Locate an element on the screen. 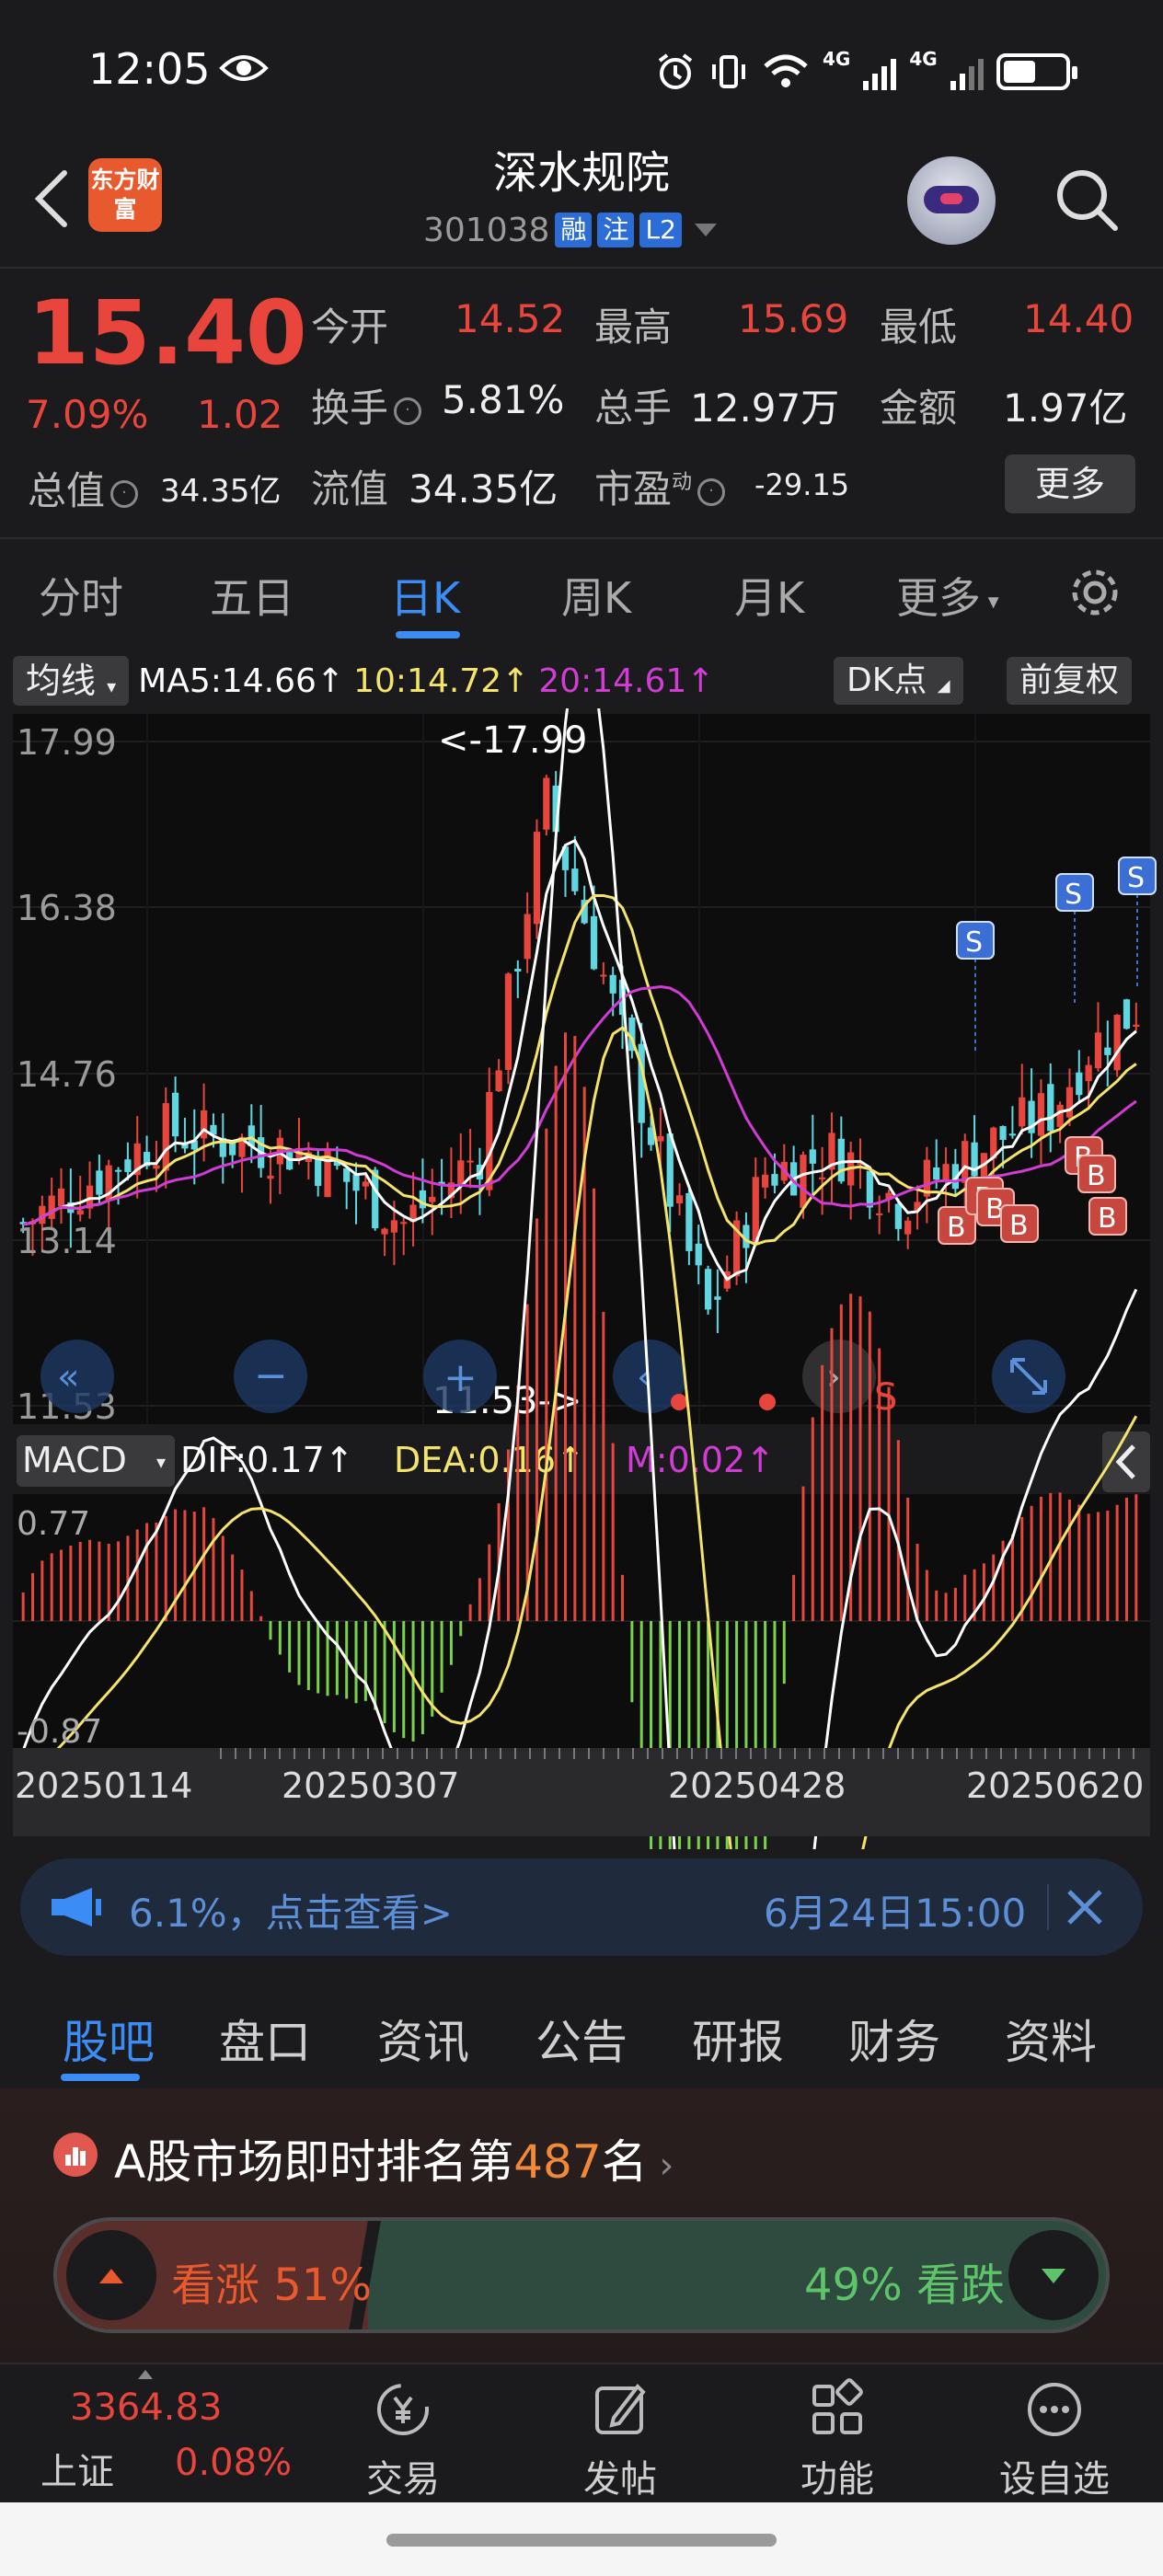 This screenshot has height=2576, width=1163. network-type-1: 4G is located at coordinates (837, 59).